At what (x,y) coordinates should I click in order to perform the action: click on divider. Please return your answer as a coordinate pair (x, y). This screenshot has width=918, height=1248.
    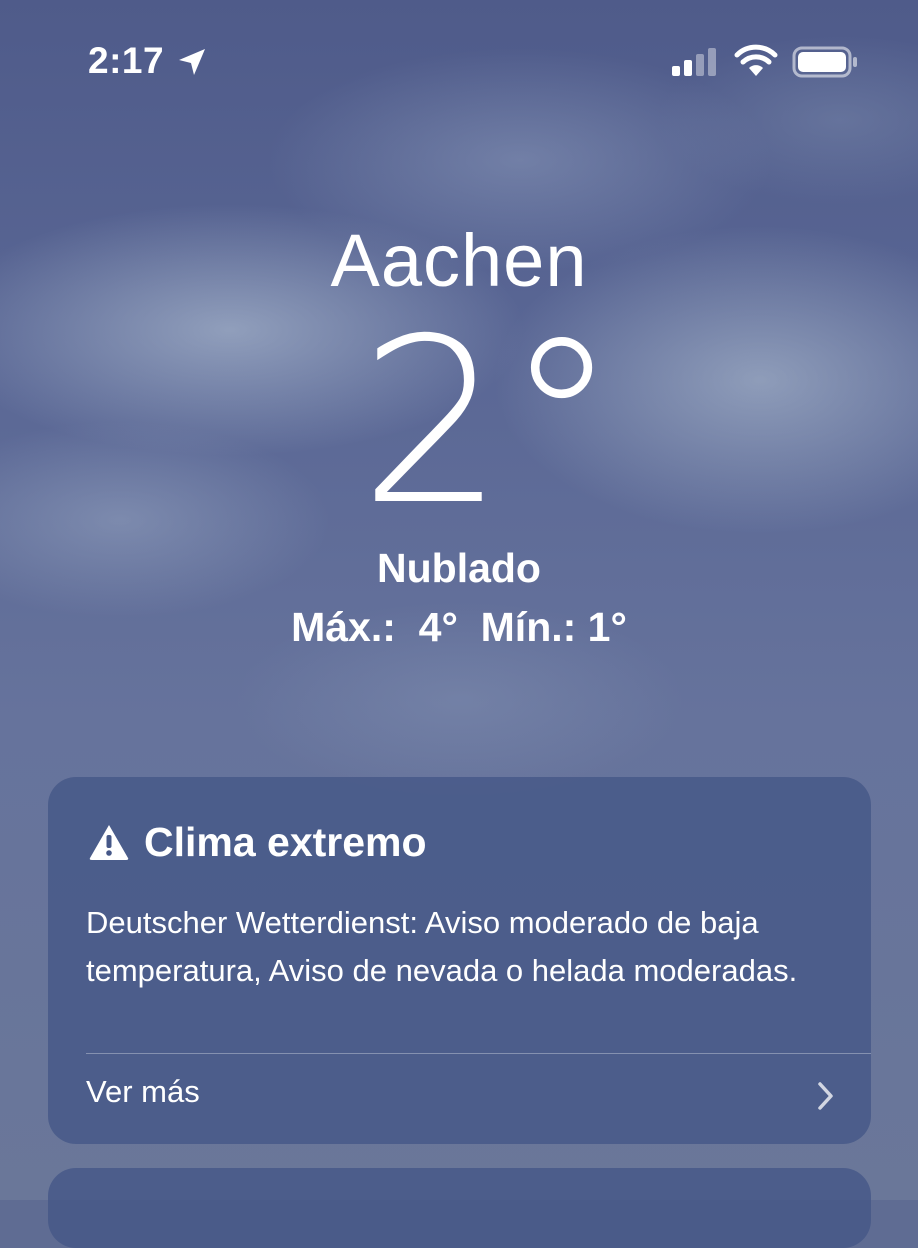
    Looking at the image, I should click on (478, 1053).